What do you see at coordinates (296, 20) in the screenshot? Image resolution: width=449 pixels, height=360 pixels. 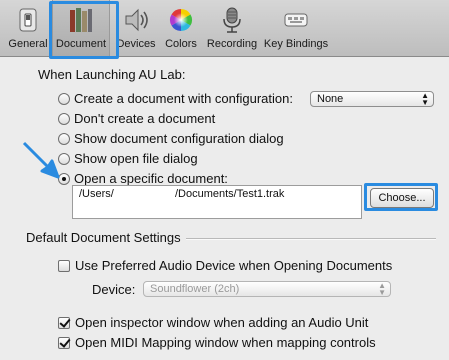 I see `keyboard-icon` at bounding box center [296, 20].